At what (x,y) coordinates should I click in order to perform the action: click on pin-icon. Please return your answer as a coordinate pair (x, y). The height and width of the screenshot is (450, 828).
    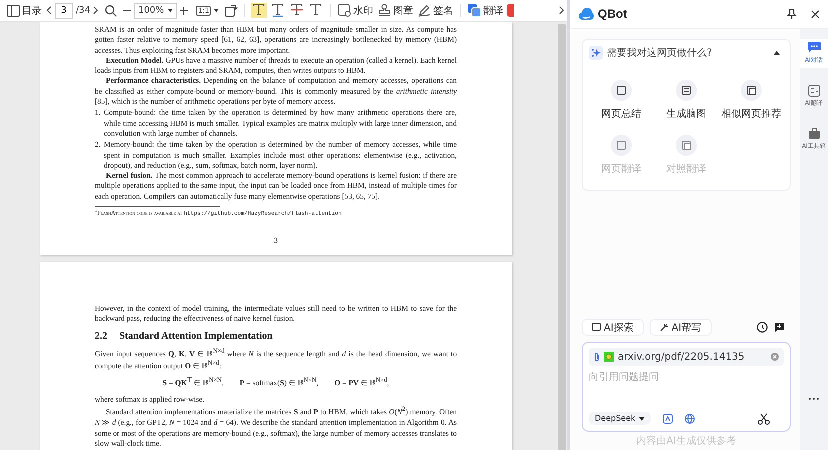
    Looking at the image, I should click on (792, 14).